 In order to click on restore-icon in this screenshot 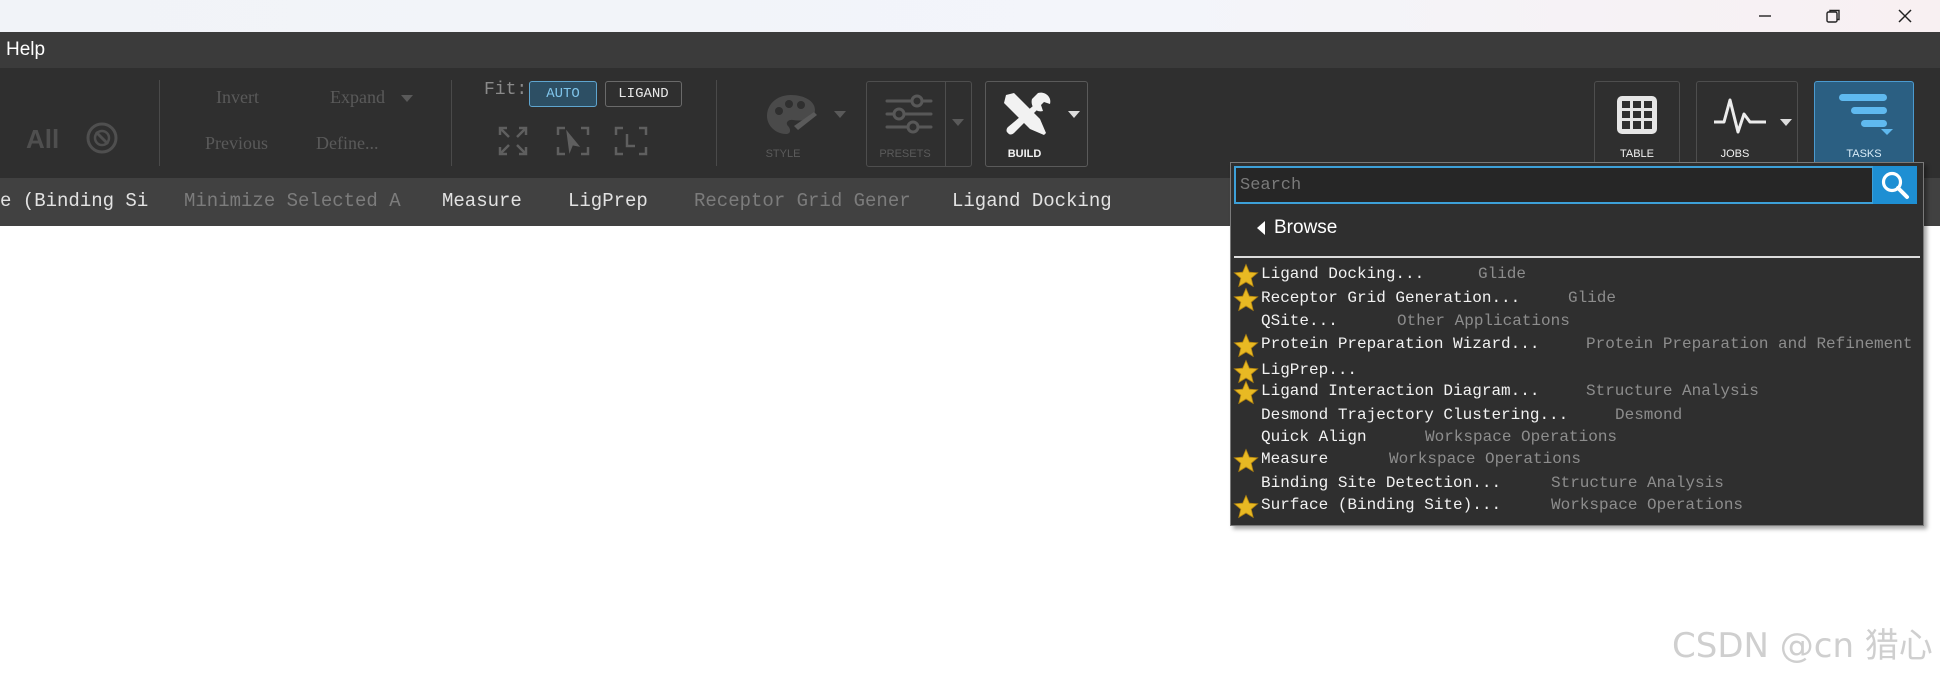, I will do `click(1833, 16)`.